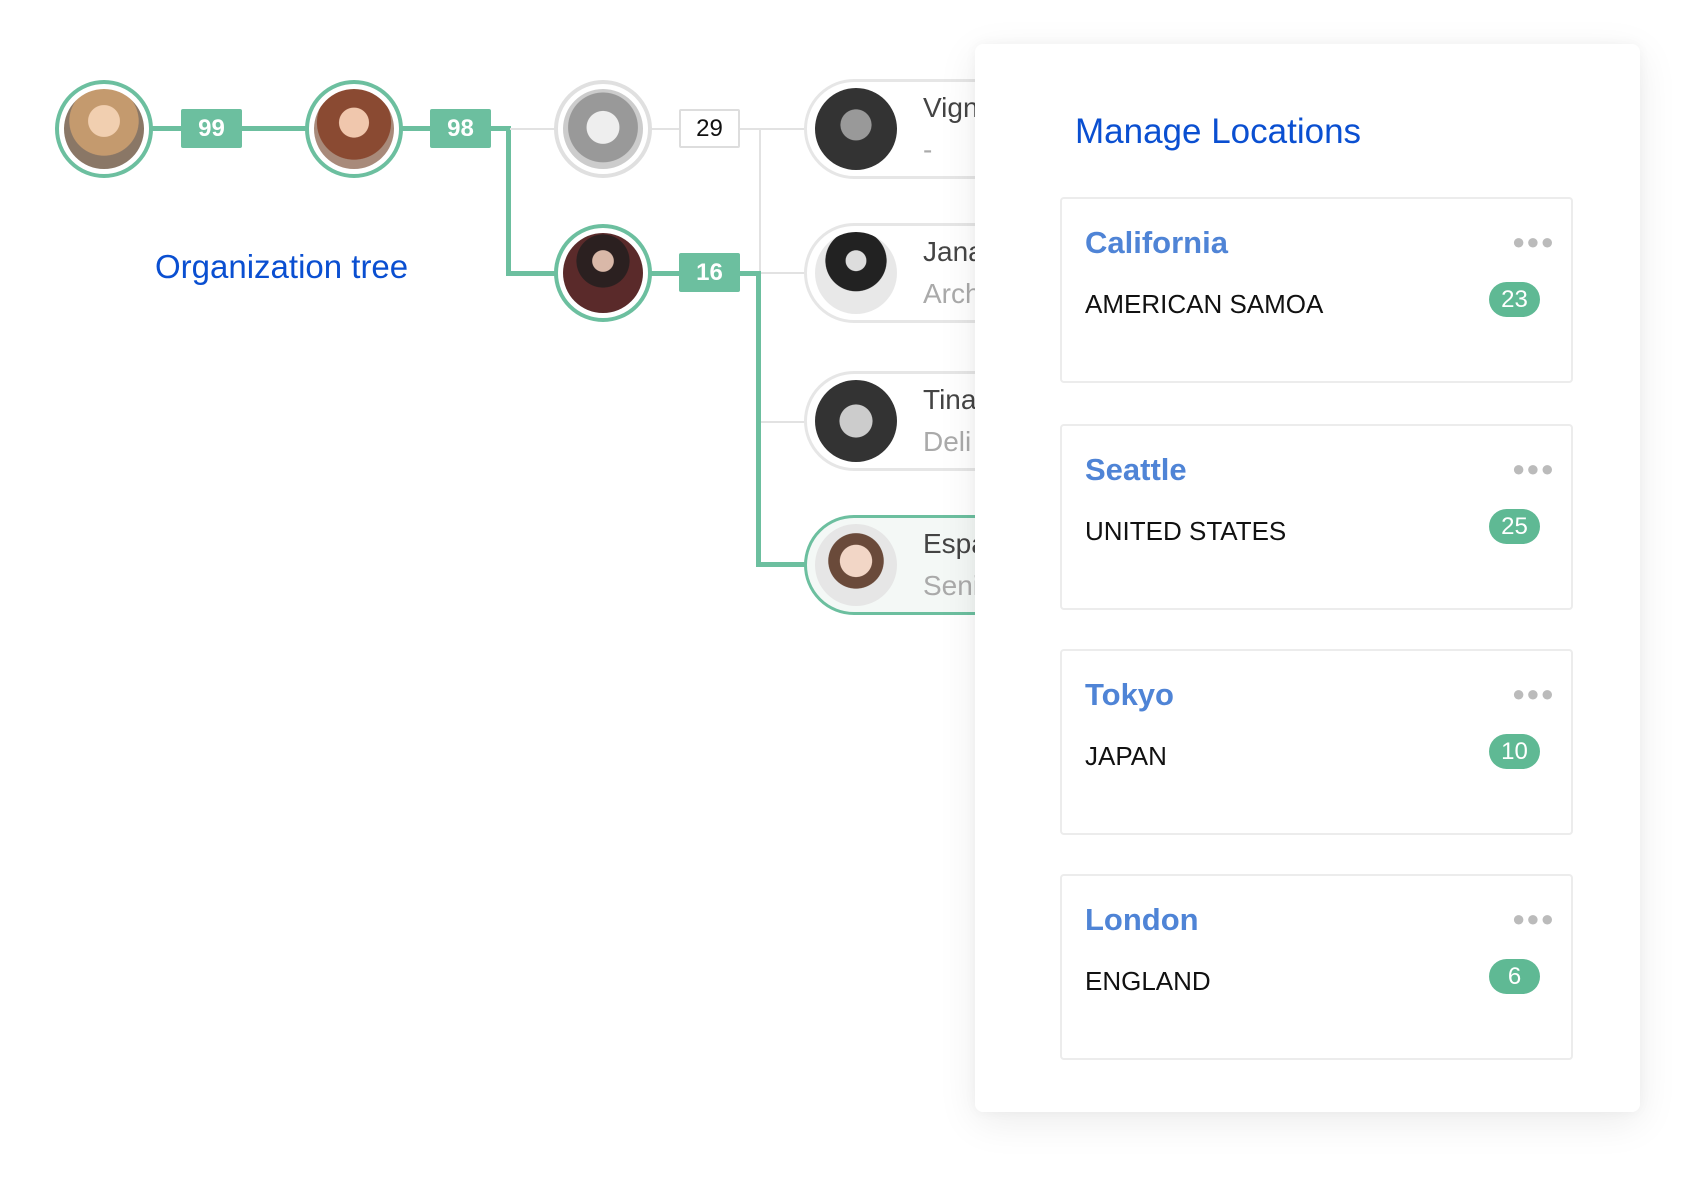  What do you see at coordinates (1186, 531) in the screenshot?
I see `location-country: UNITED STATES` at bounding box center [1186, 531].